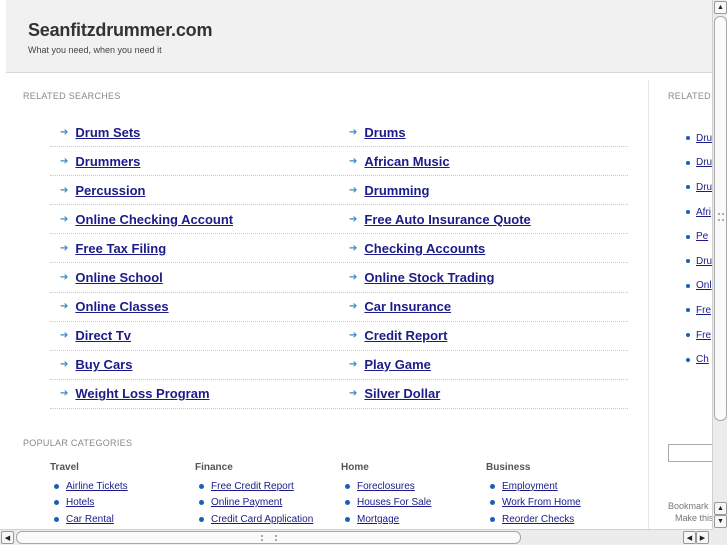  I want to click on related-search-item: ➔ Direct Tv, so click(194, 336).